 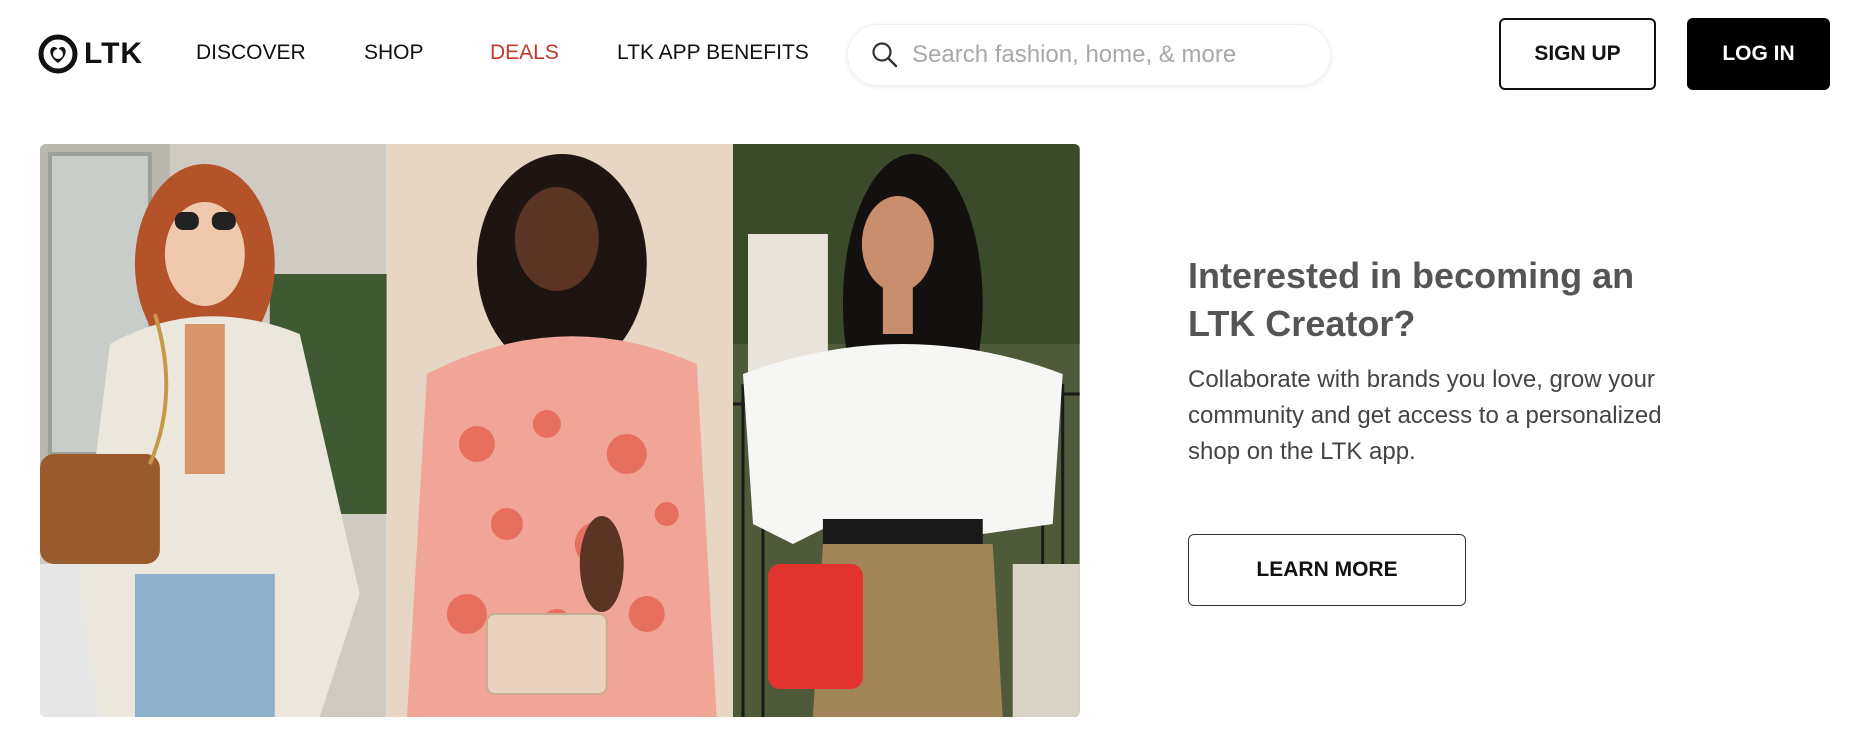 I want to click on ltk-heart-logo-icon, so click(x=58, y=54).